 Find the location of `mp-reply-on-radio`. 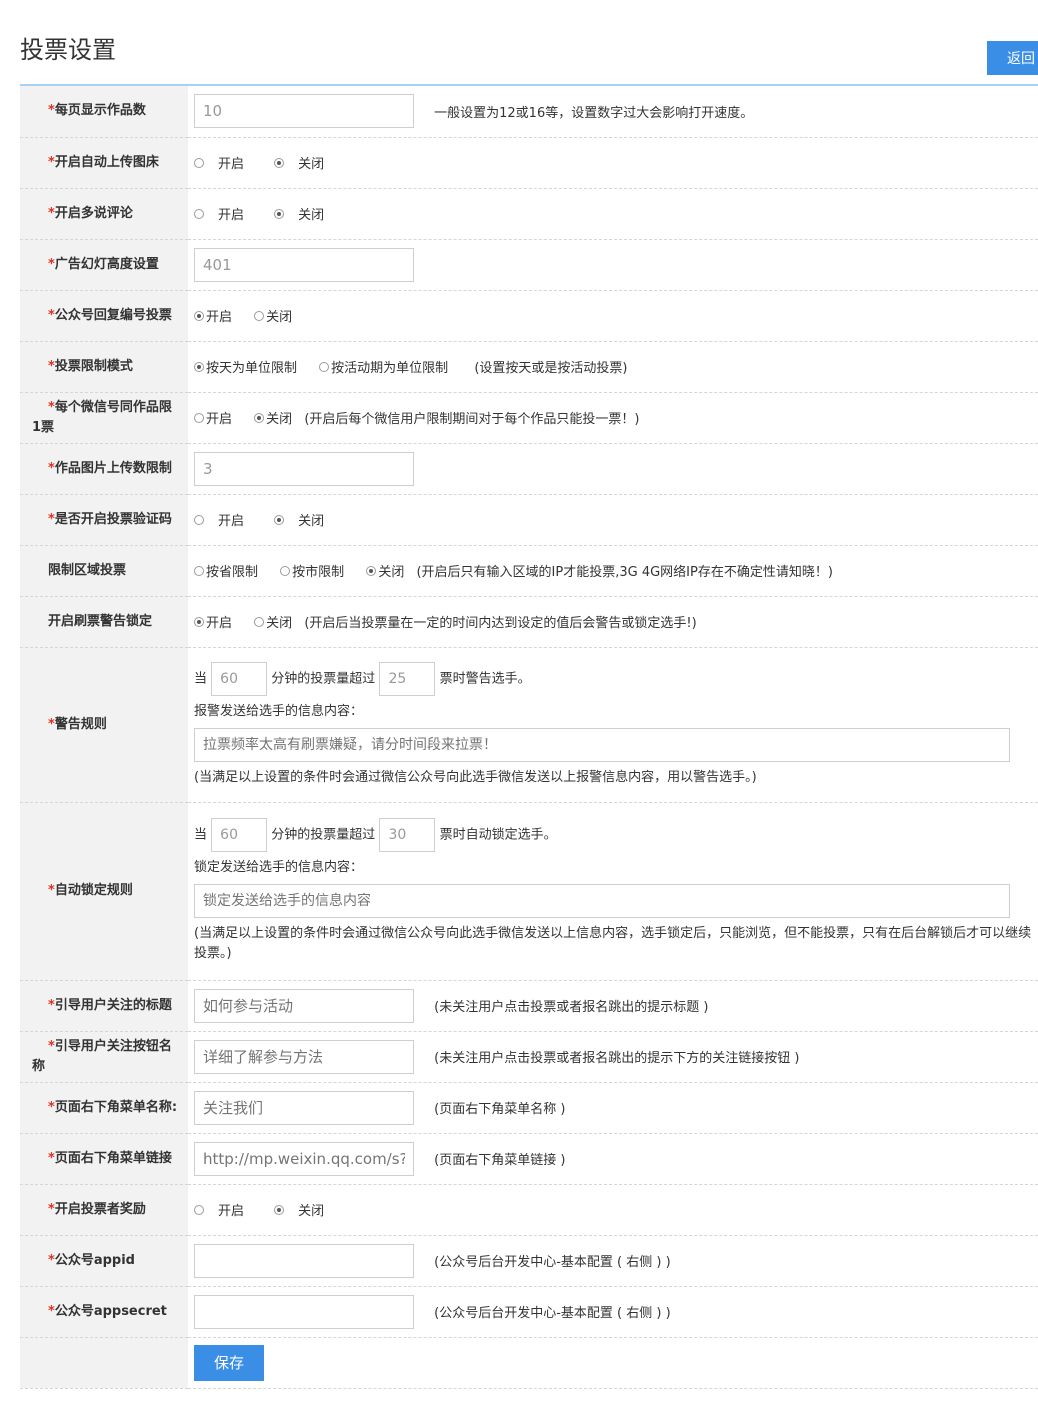

mp-reply-on-radio is located at coordinates (199, 315).